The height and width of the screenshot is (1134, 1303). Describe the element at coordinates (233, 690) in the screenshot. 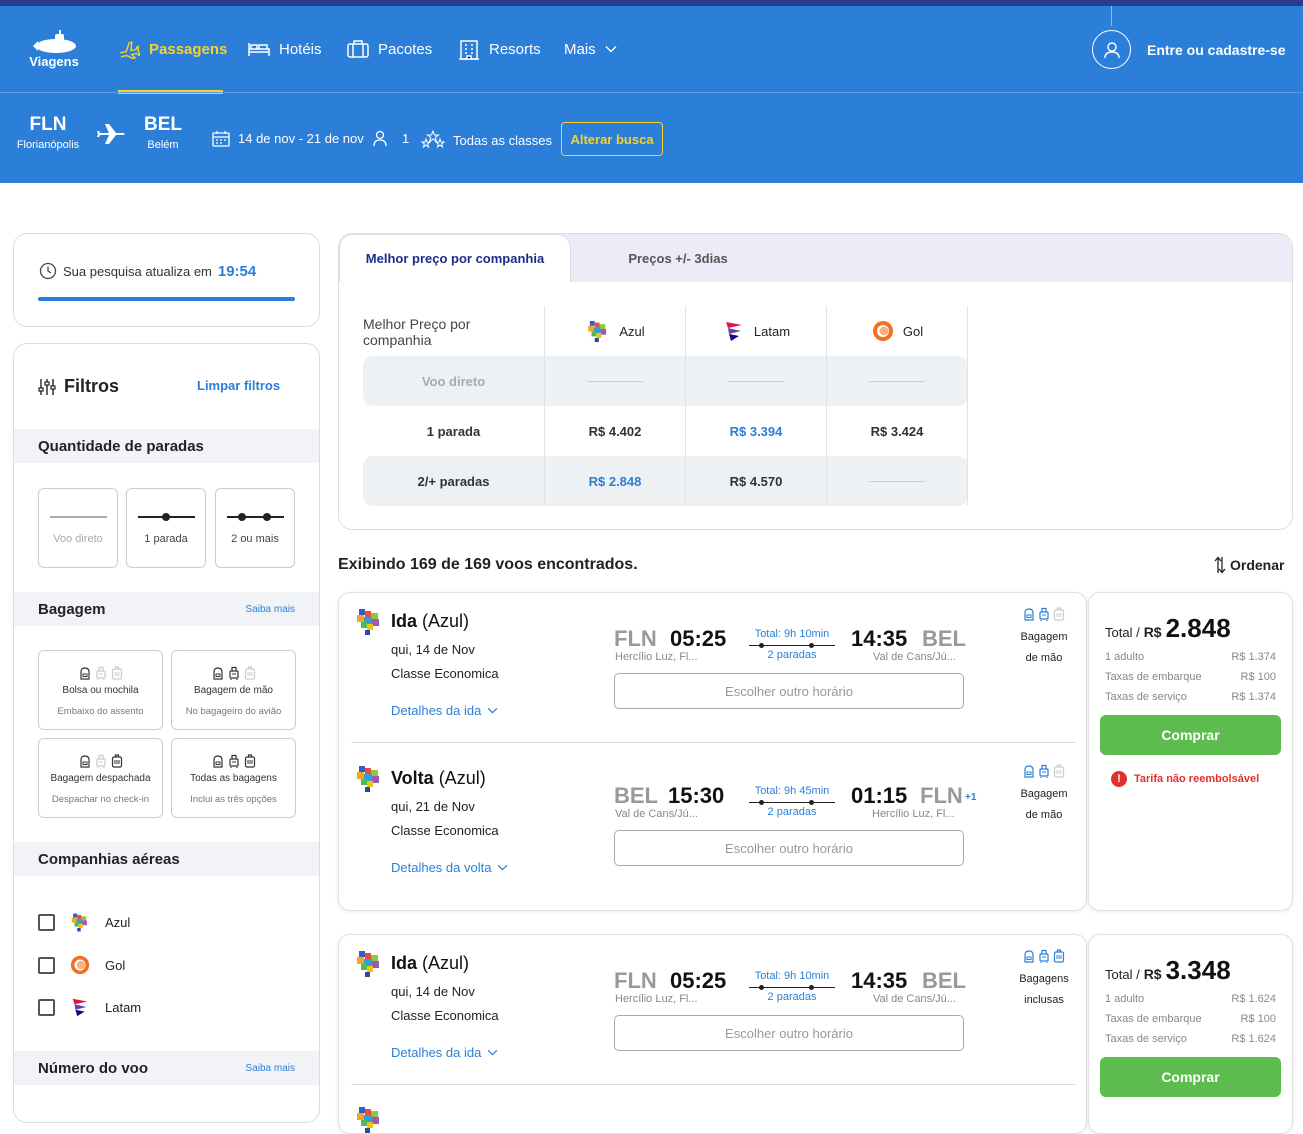

I see `baggage-filter-carry-on: Bagagem de mão No bagageiro do avião` at that location.